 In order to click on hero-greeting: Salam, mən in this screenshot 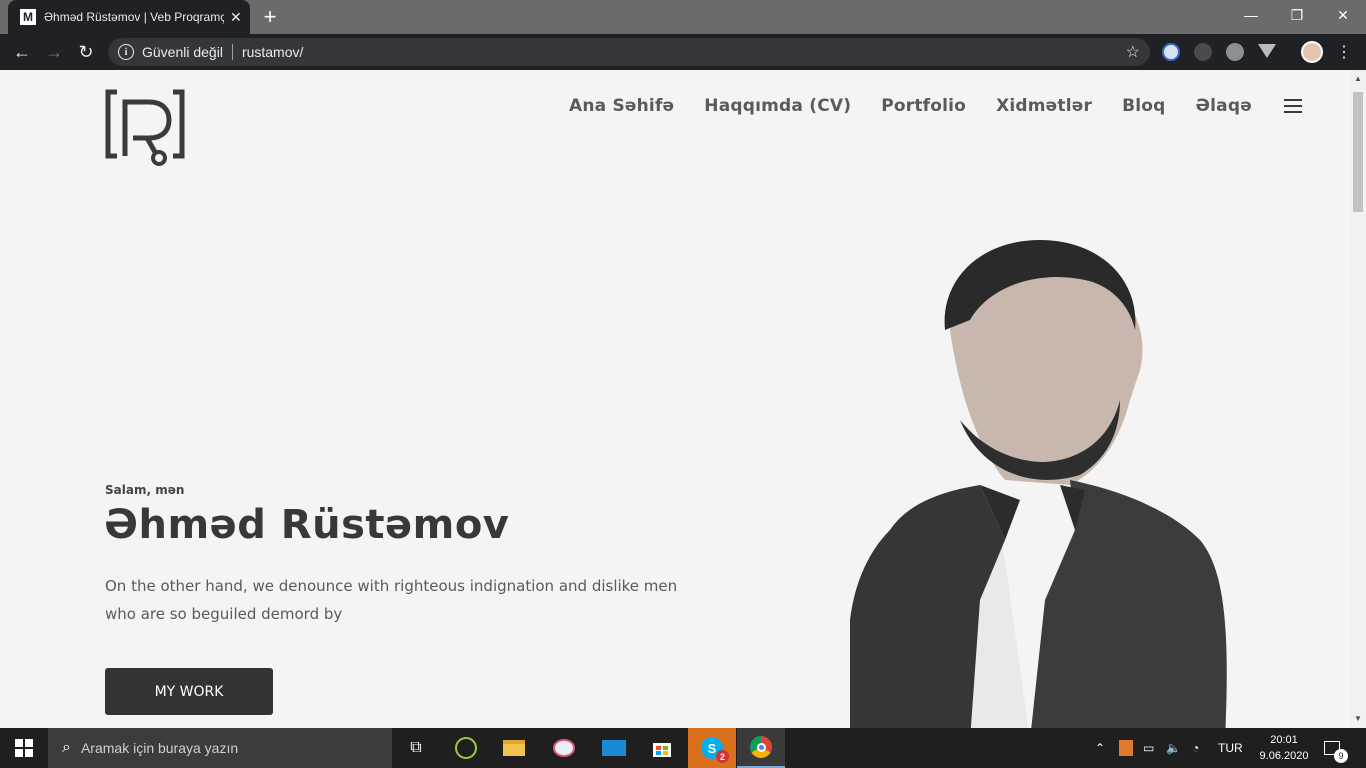, I will do `click(145, 490)`.